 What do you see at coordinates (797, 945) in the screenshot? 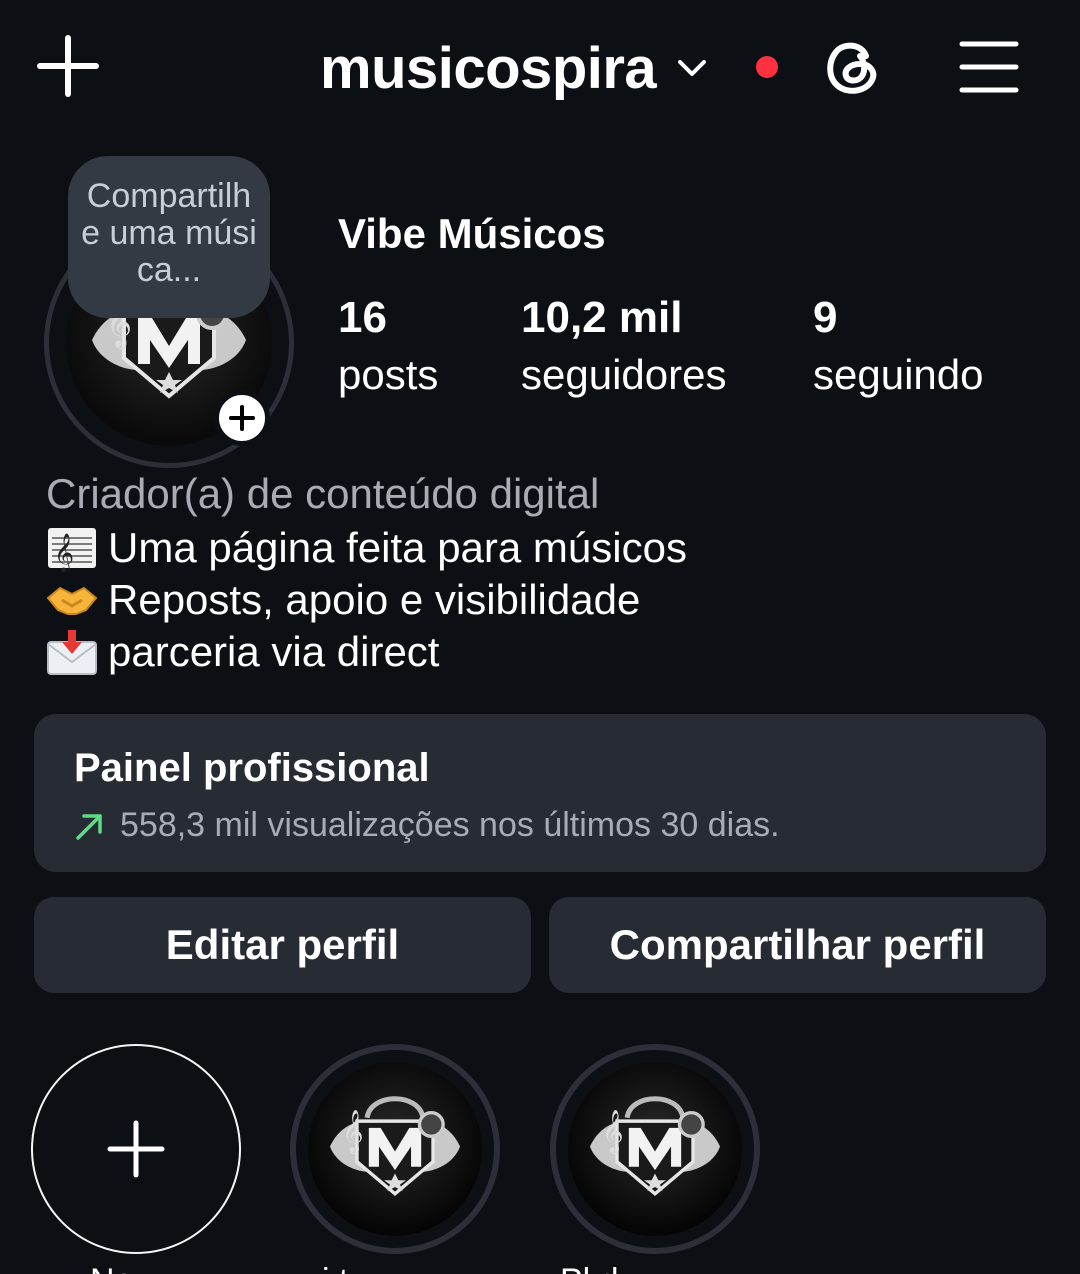
I see `share-profile-button: Compartilhar perfil` at bounding box center [797, 945].